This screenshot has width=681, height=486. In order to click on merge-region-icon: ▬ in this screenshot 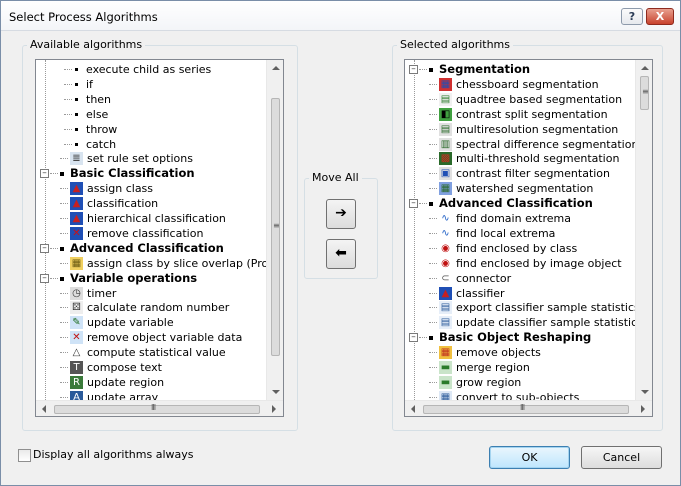, I will do `click(445, 367)`.